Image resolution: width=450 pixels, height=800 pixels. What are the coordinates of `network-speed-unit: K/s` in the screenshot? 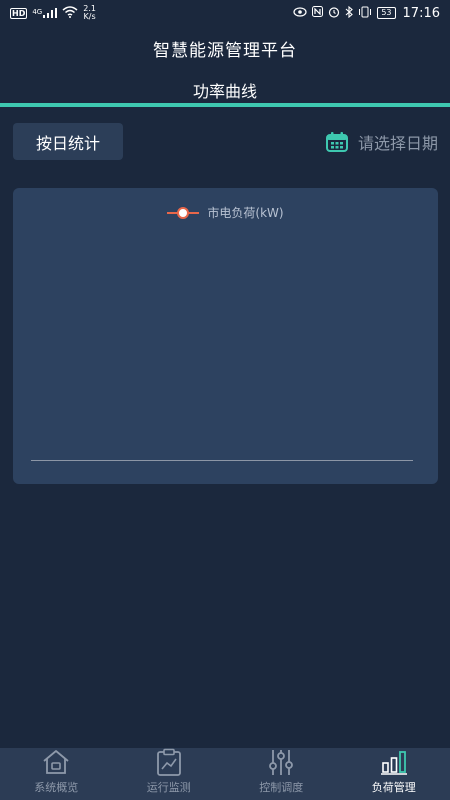 It's located at (89, 16).